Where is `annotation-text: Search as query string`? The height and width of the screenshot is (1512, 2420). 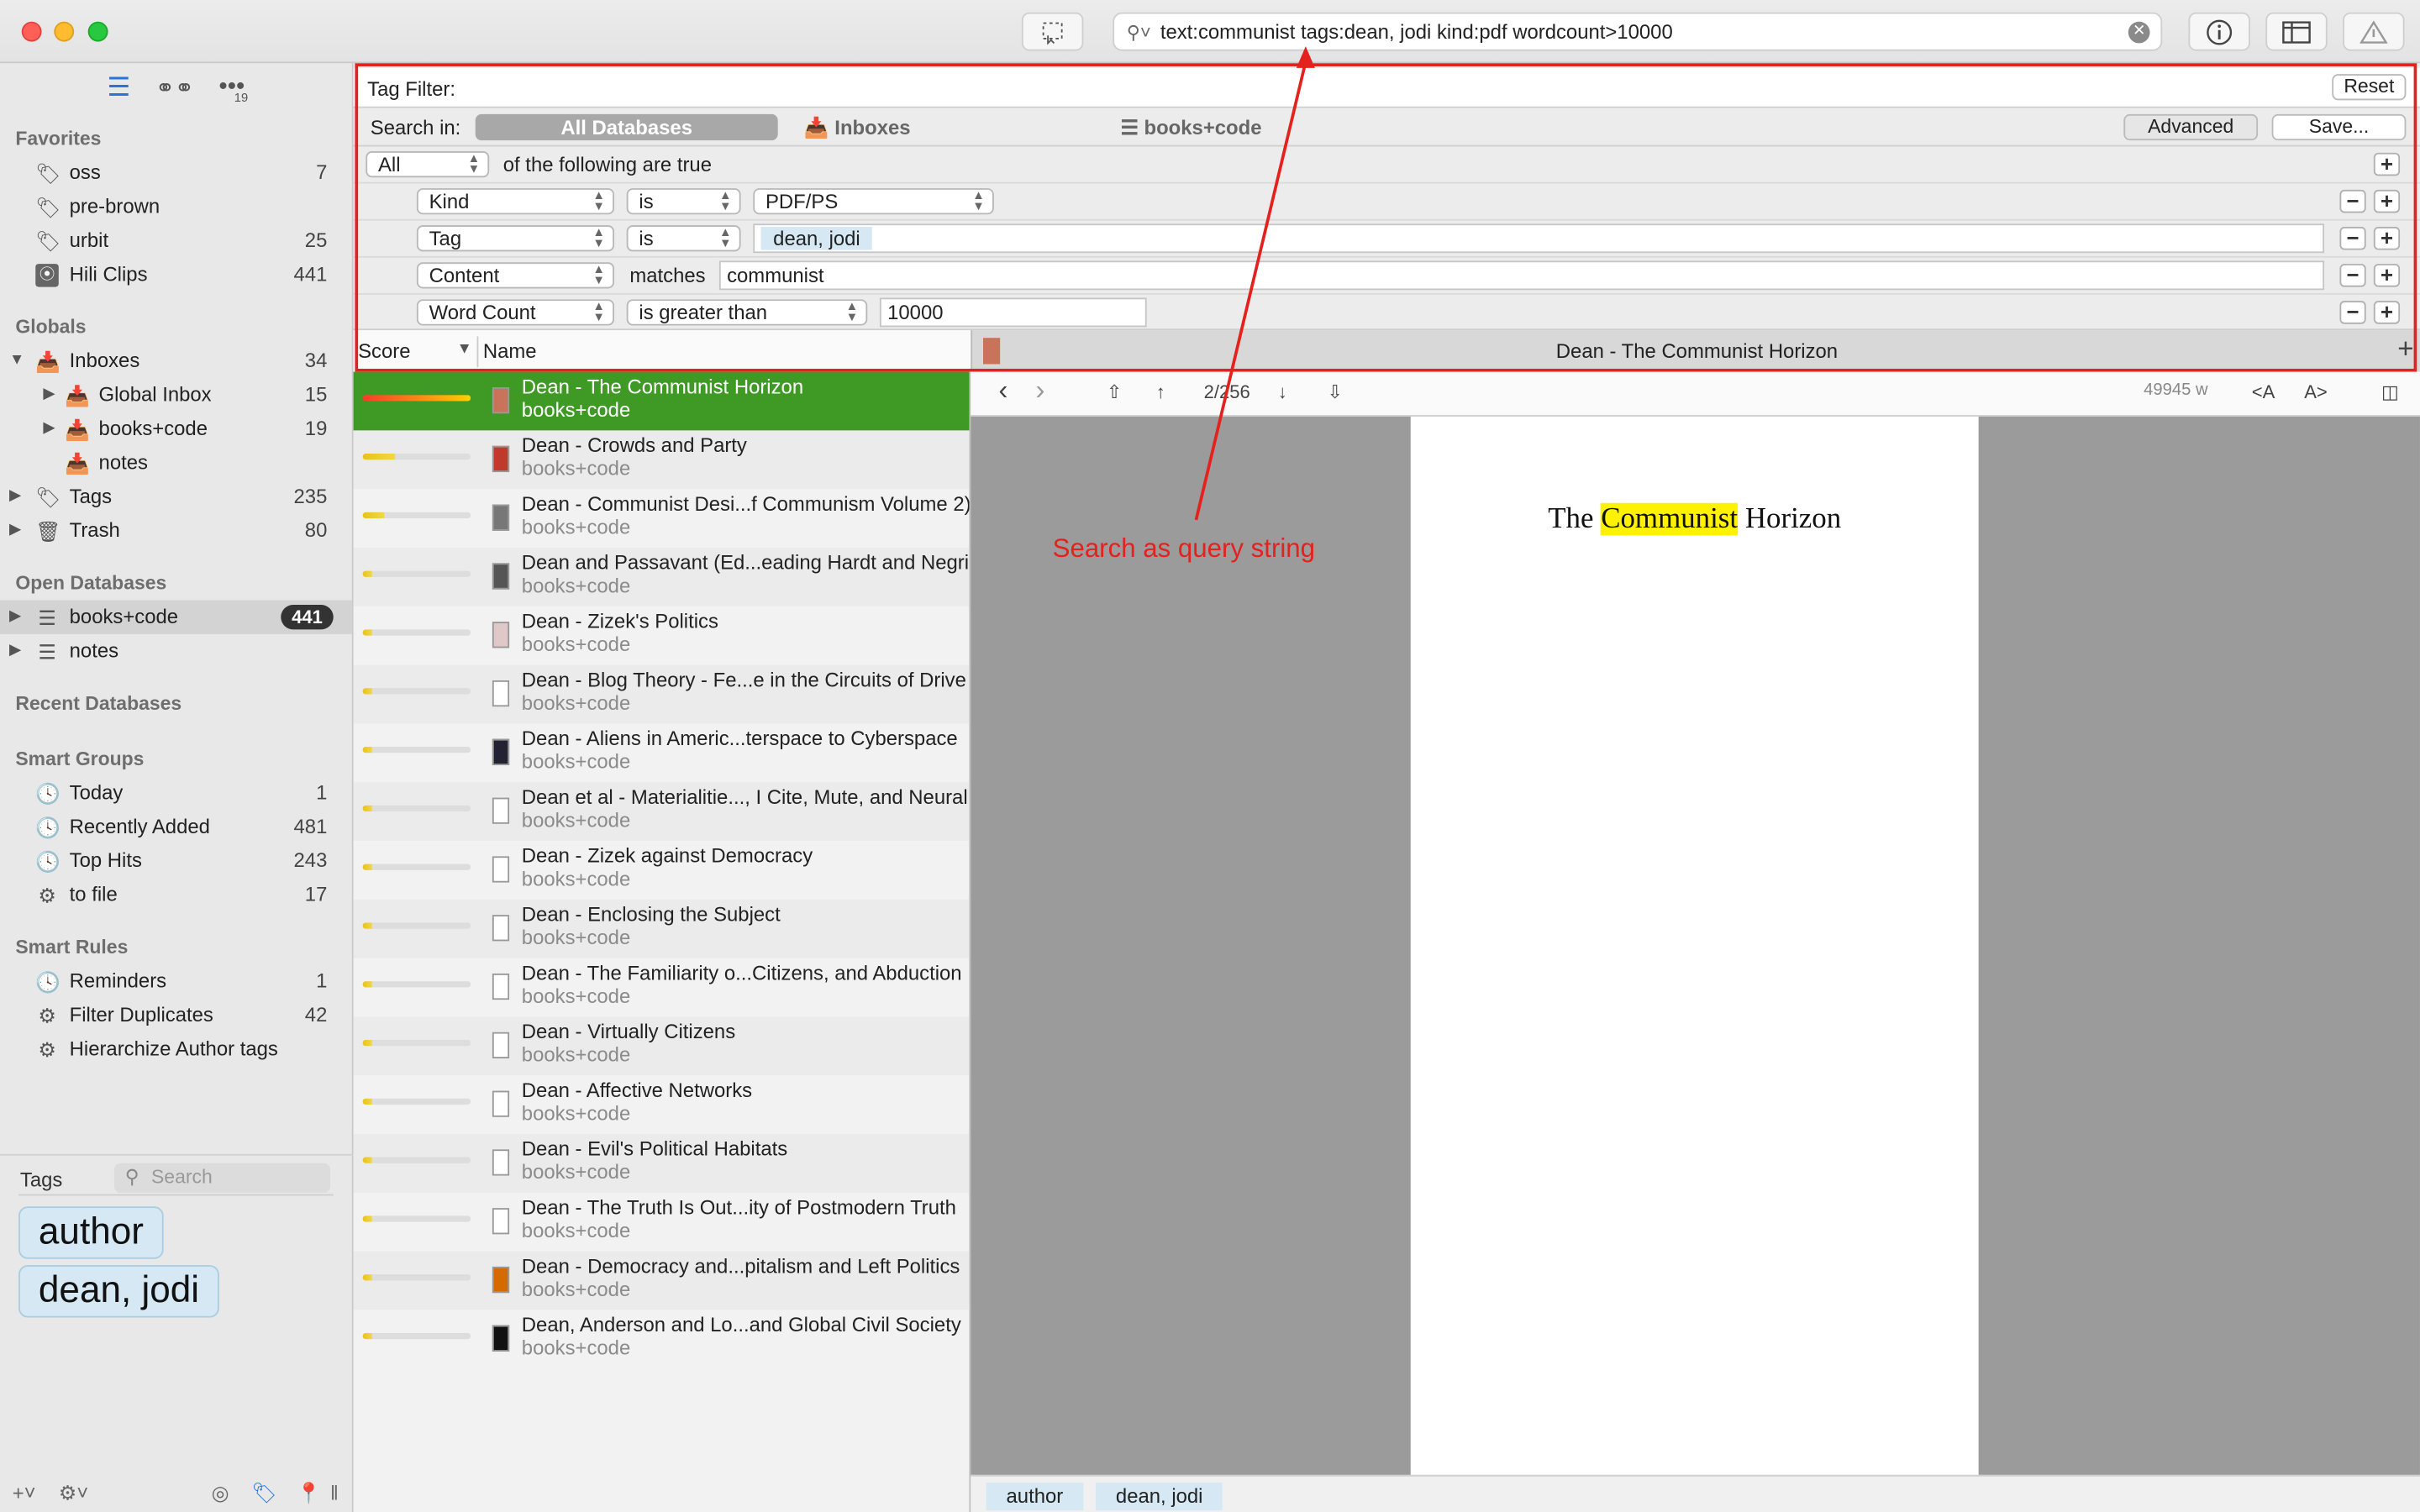 annotation-text: Search as query string is located at coordinates (1184, 548).